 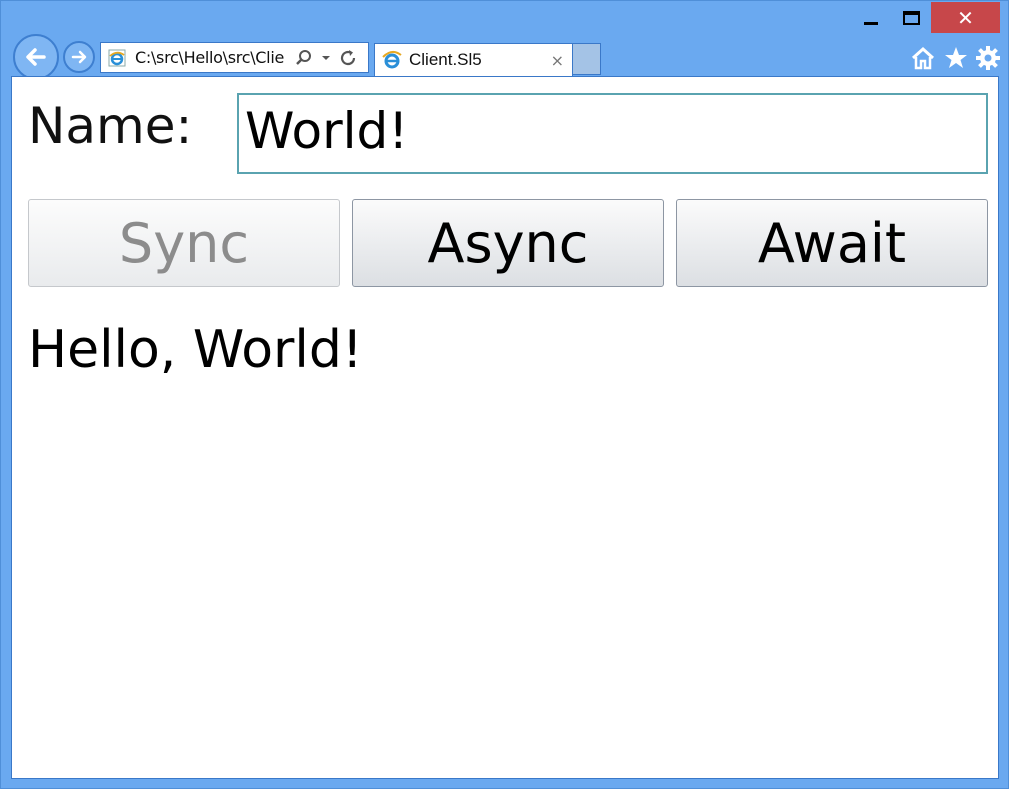 I want to click on back-button, so click(x=36, y=57).